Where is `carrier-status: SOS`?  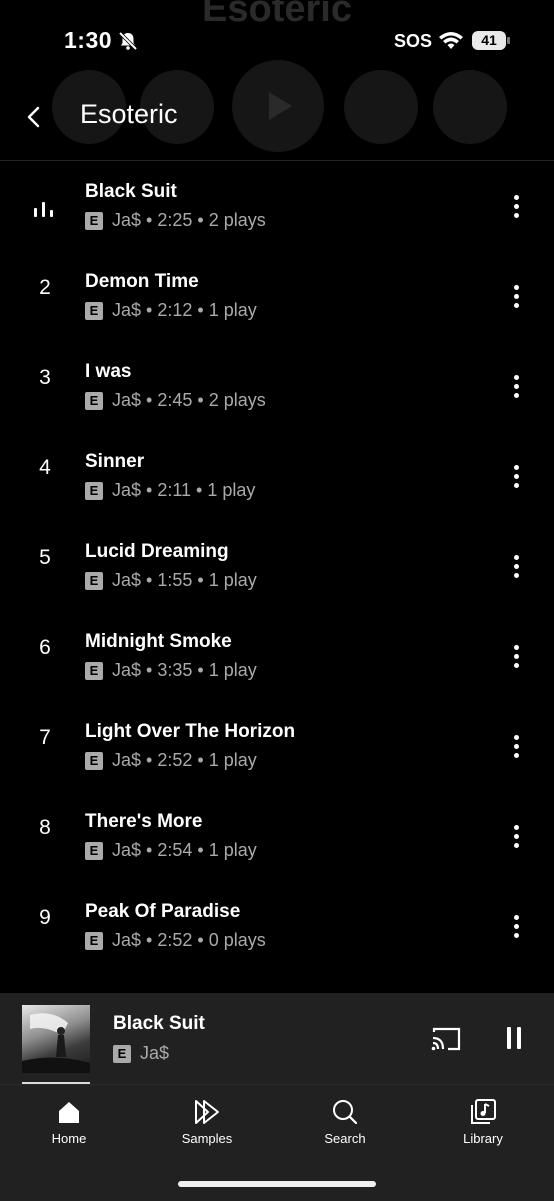 carrier-status: SOS is located at coordinates (413, 41).